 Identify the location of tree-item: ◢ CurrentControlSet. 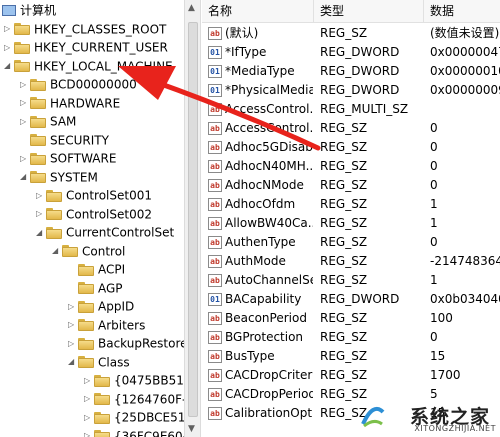
(105, 232).